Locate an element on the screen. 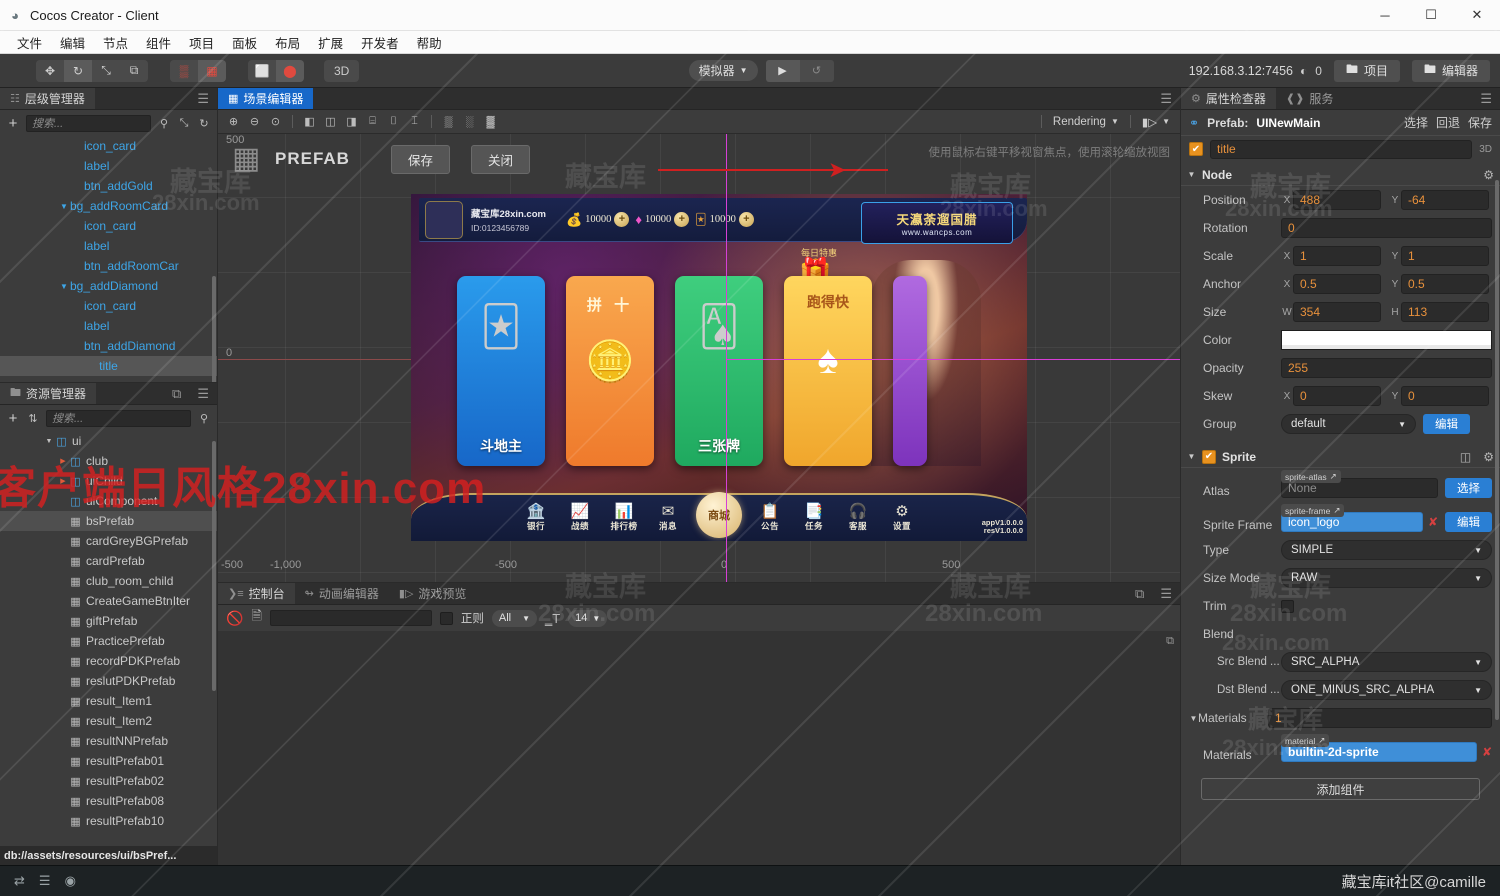 The height and width of the screenshot is (896, 1500). nav-item-settings: ⚙ 设置 is located at coordinates (902, 518).